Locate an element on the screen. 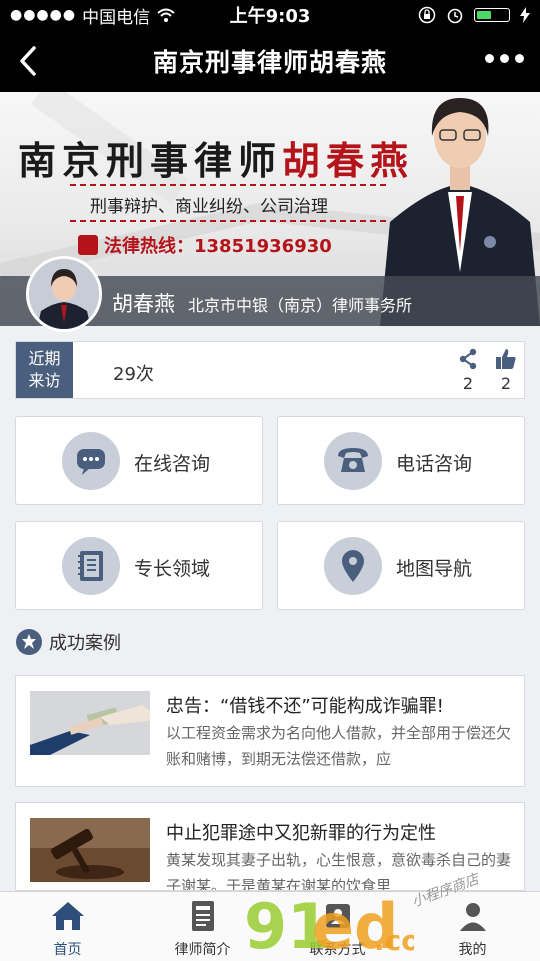 This screenshot has width=540, height=961. notebook-icon is located at coordinates (91, 566).